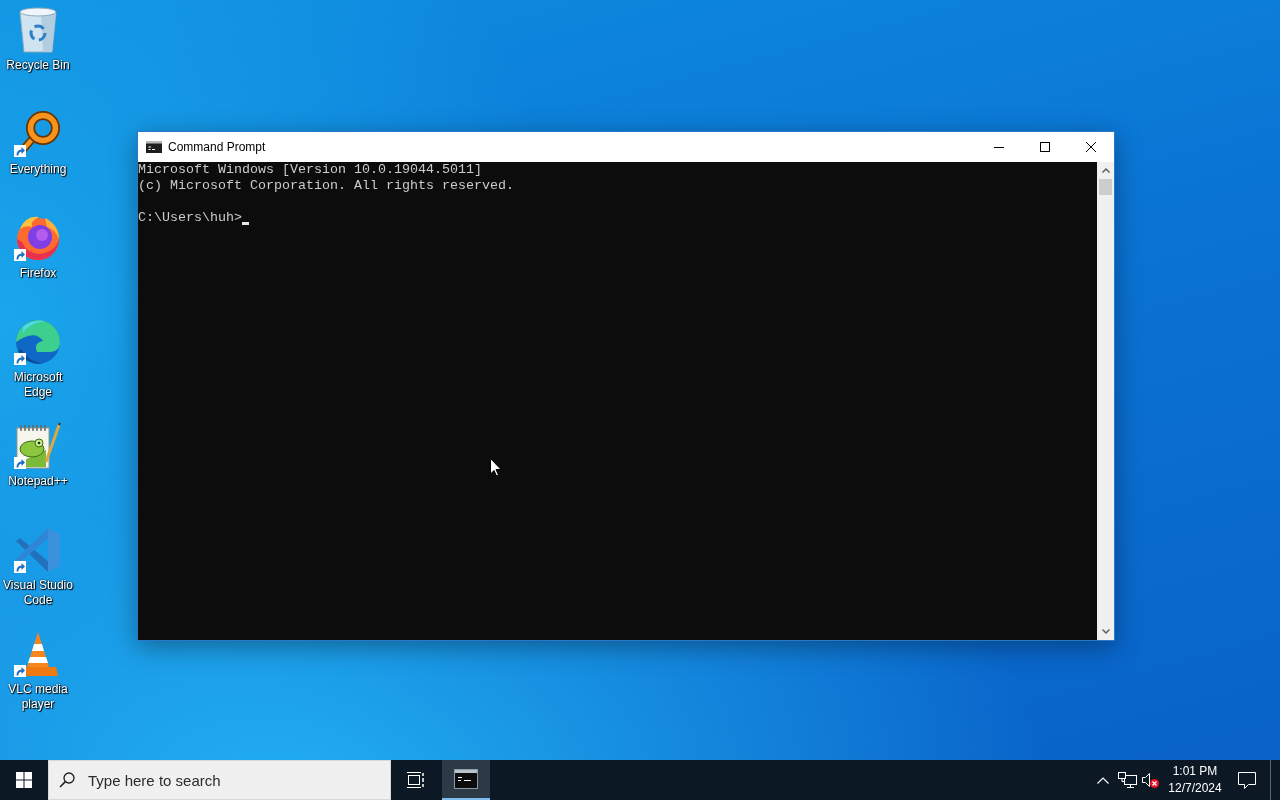  I want to click on notepad-icon, so click(38, 446).